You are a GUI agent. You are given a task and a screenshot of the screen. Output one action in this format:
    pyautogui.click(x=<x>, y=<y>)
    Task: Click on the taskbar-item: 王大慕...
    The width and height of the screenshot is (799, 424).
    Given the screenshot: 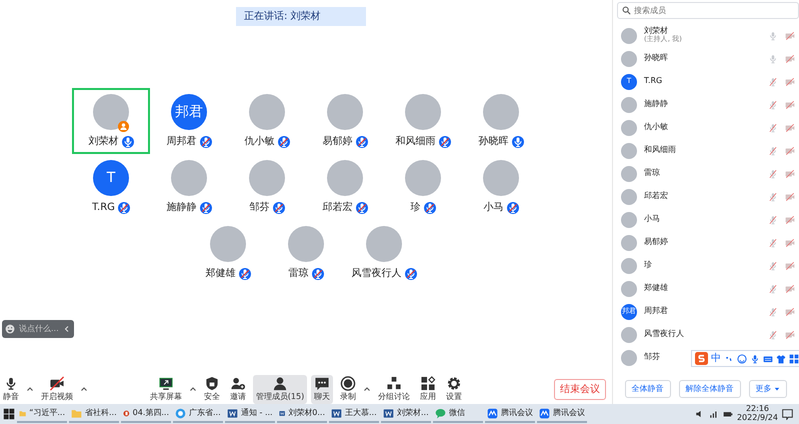 What is the action you would take?
    pyautogui.click(x=354, y=414)
    